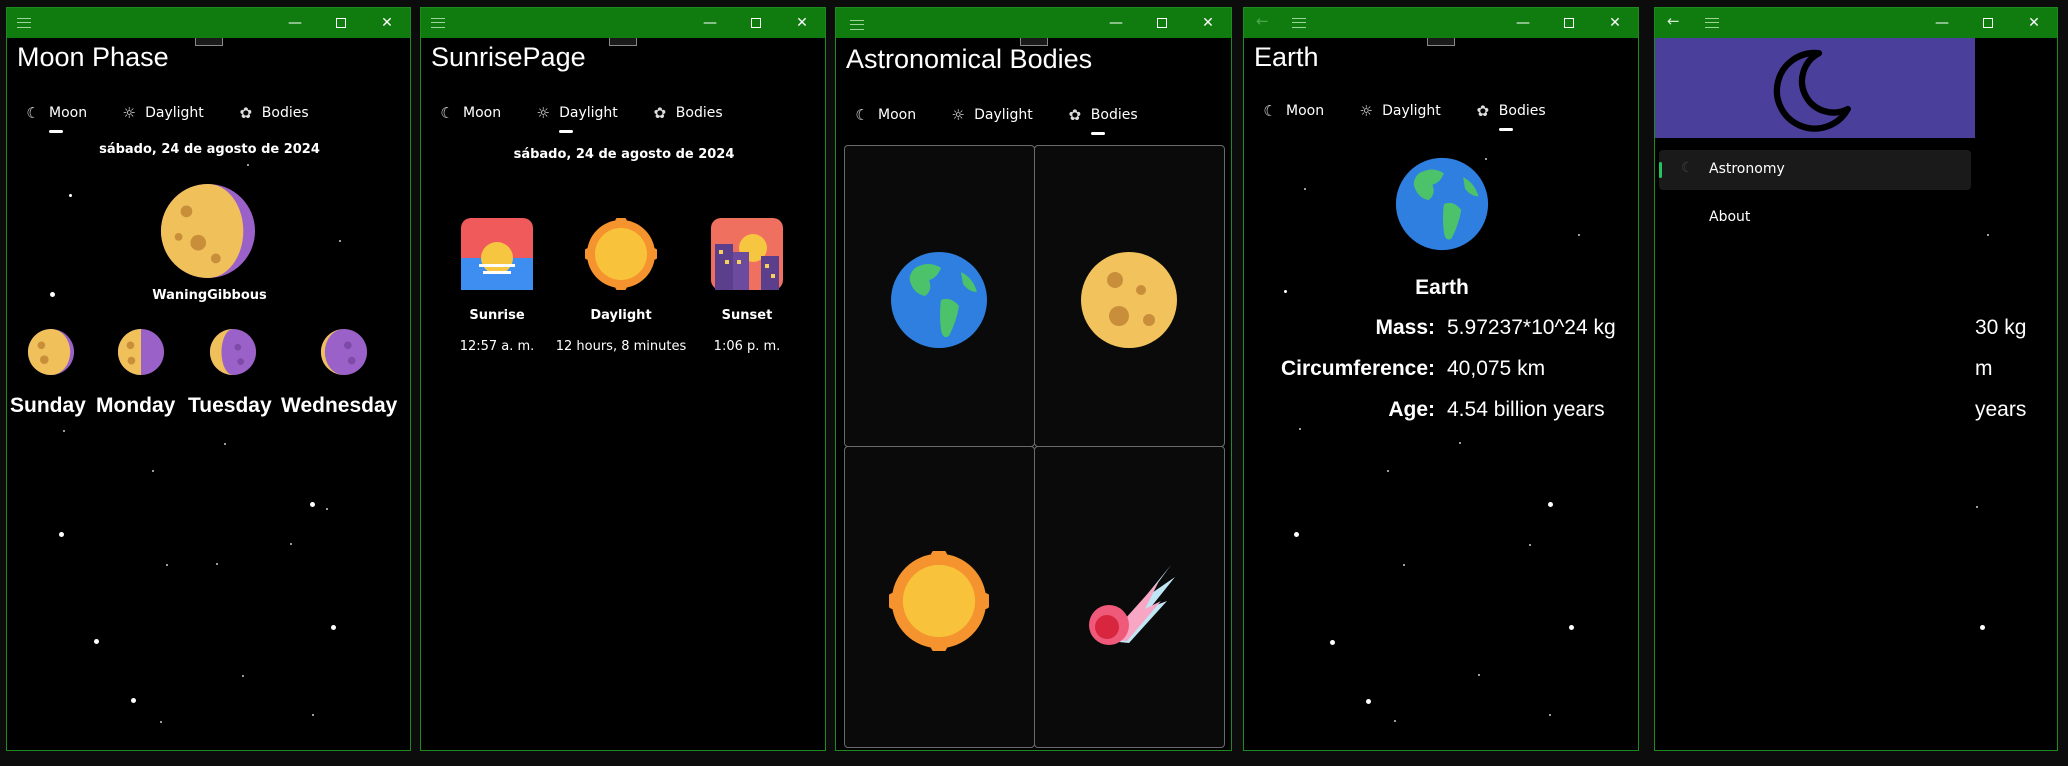 Image resolution: width=2068 pixels, height=766 pixels. Describe the element at coordinates (1815, 218) in the screenshot. I see `nav-item-about: About` at that location.